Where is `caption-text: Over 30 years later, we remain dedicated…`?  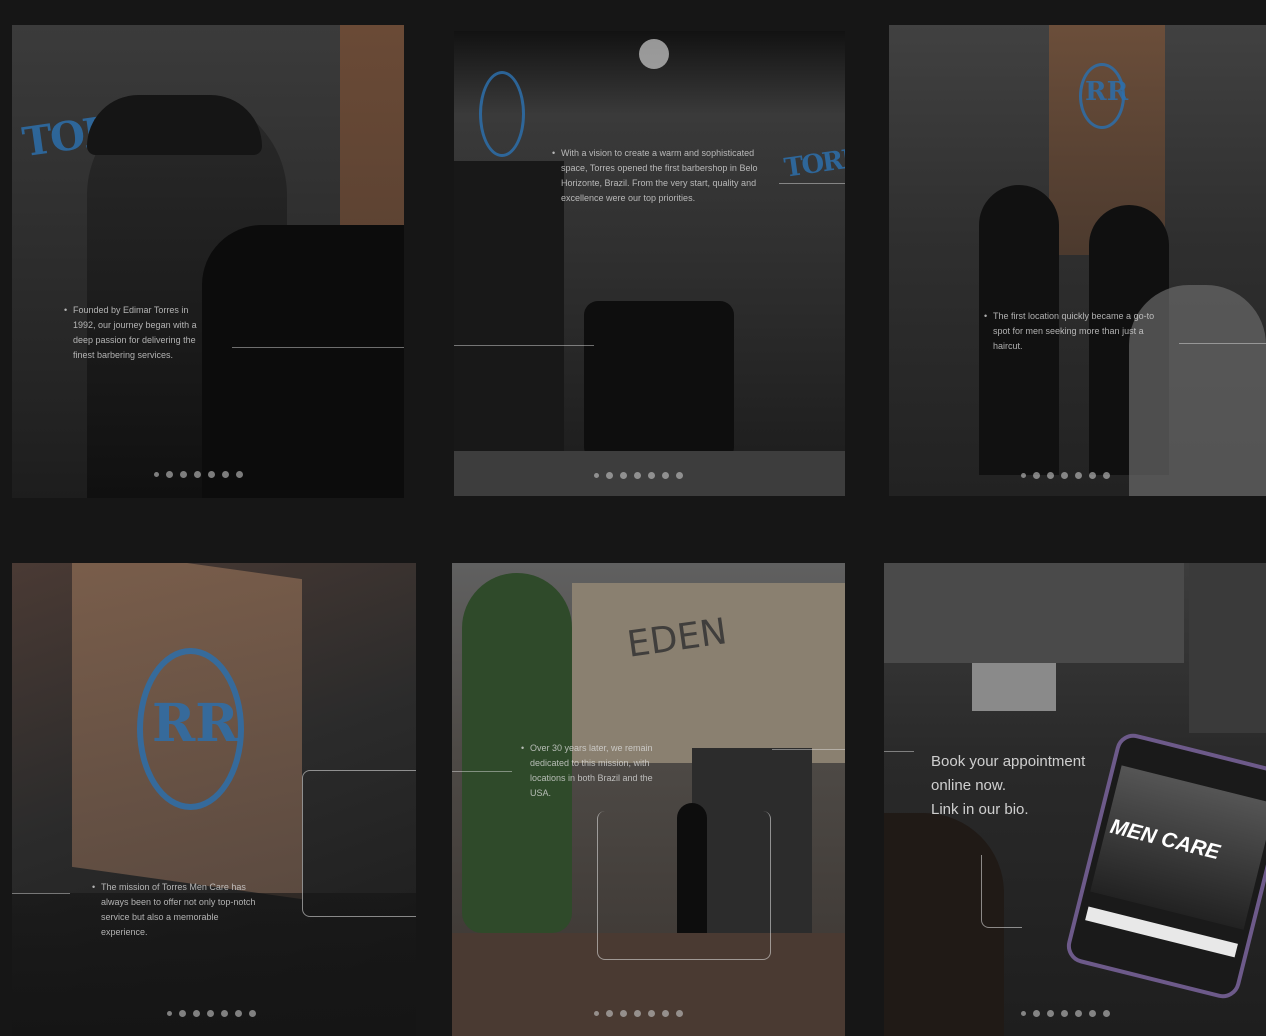
caption-text: Over 30 years later, we remain dedicated… is located at coordinates (591, 770).